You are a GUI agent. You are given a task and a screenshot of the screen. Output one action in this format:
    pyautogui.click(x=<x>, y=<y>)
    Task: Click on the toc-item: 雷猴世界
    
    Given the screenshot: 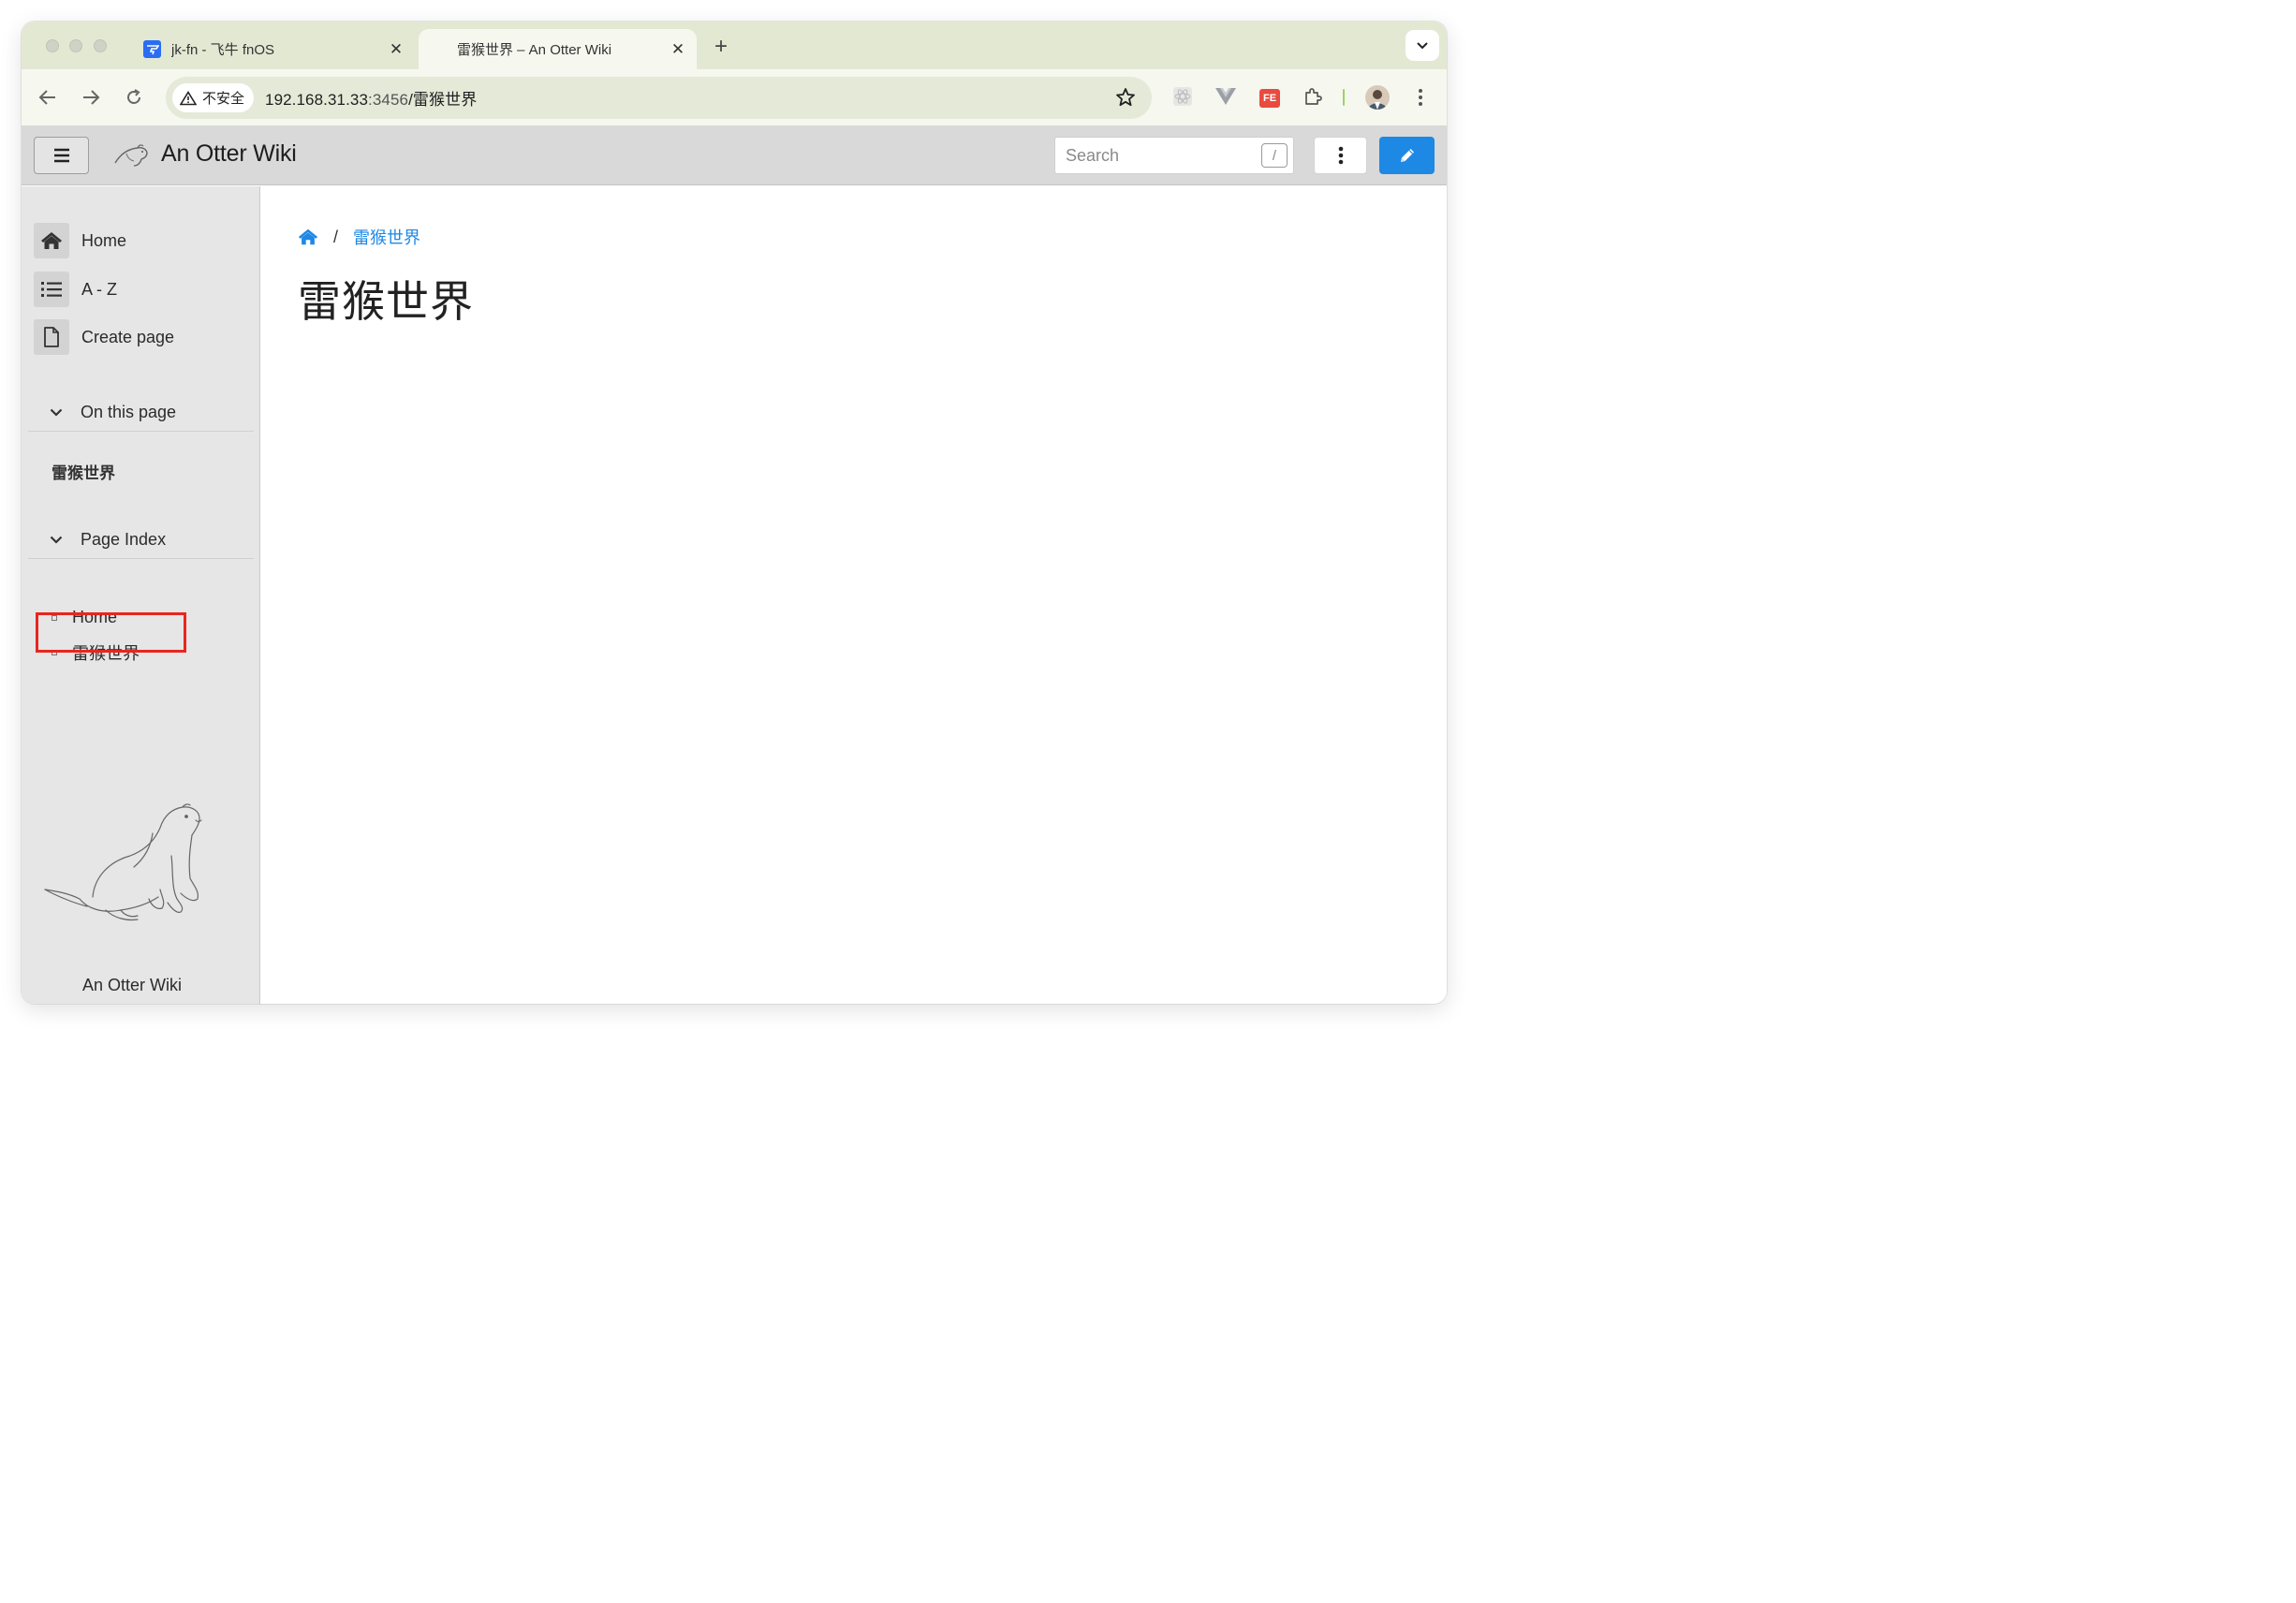 What is the action you would take?
    pyautogui.click(x=83, y=471)
    